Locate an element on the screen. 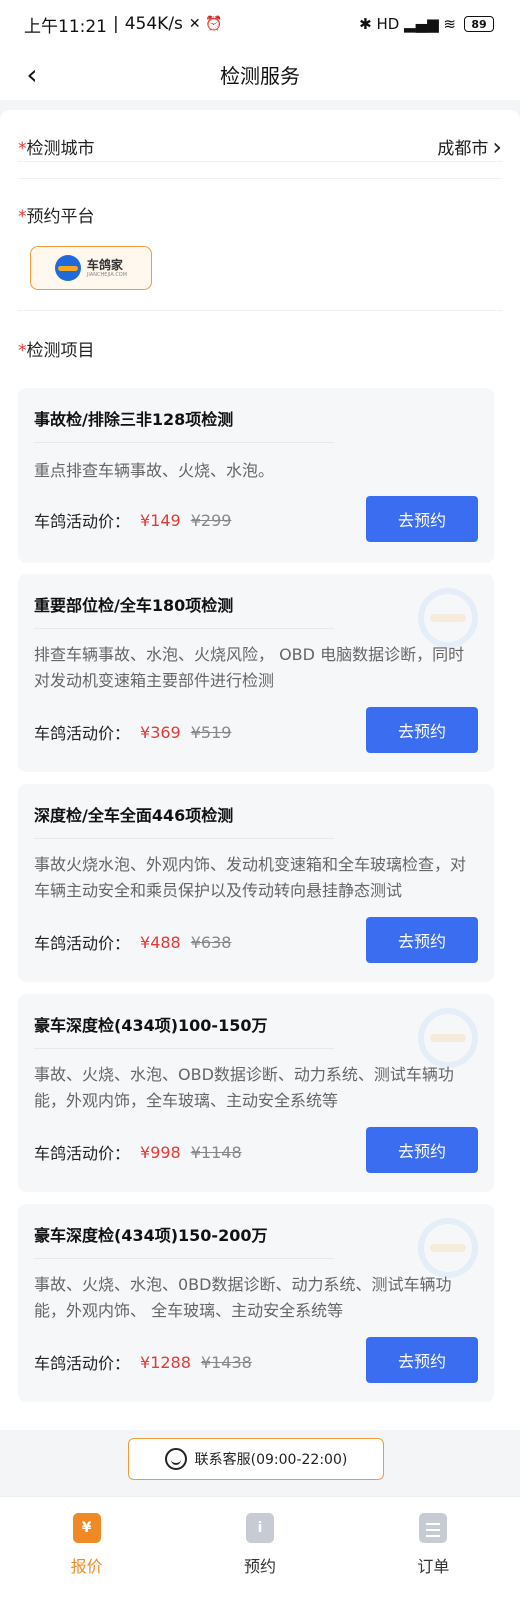  items-label-text: 检测项目 is located at coordinates (60, 351).